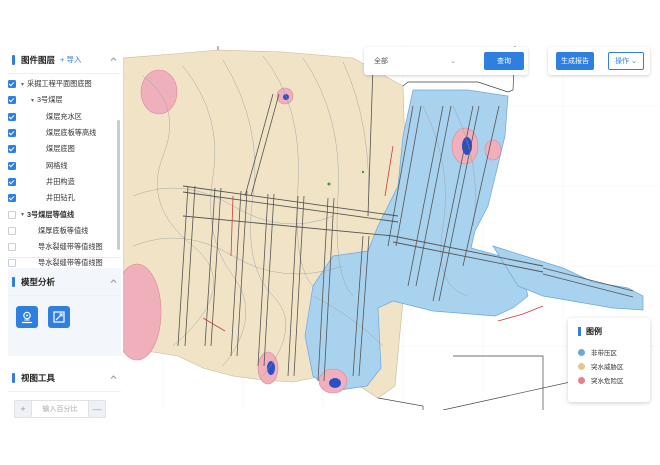  I want to click on layer-label: 3号煤层, so click(50, 100).